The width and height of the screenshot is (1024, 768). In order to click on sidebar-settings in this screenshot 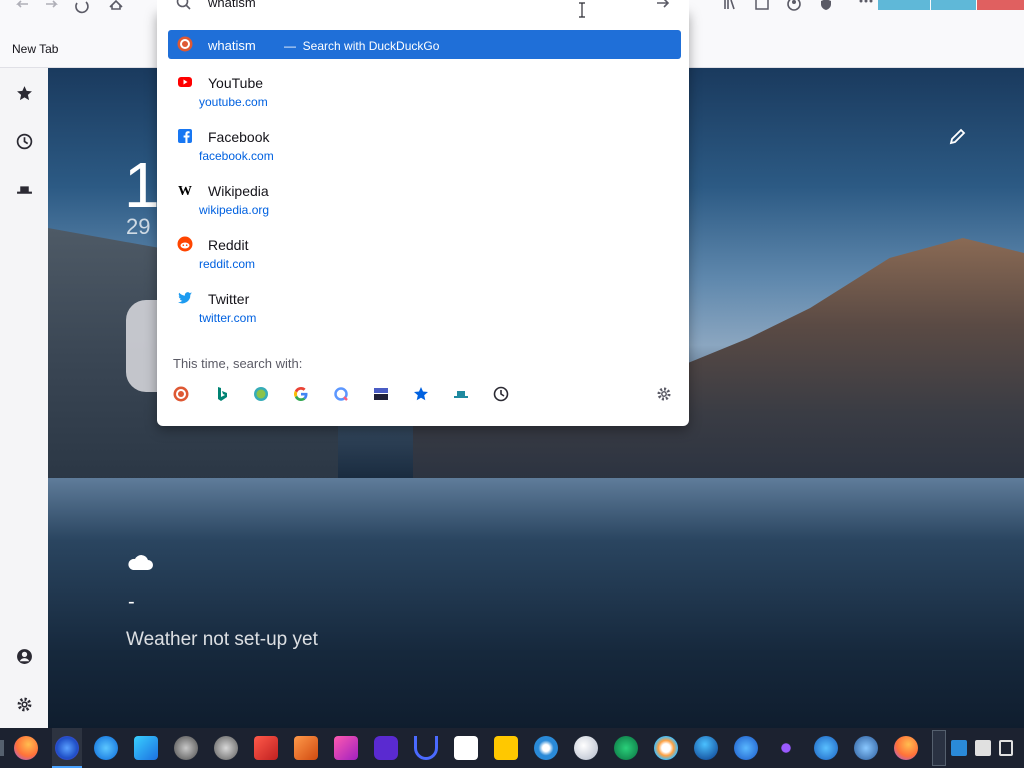, I will do `click(24, 704)`.